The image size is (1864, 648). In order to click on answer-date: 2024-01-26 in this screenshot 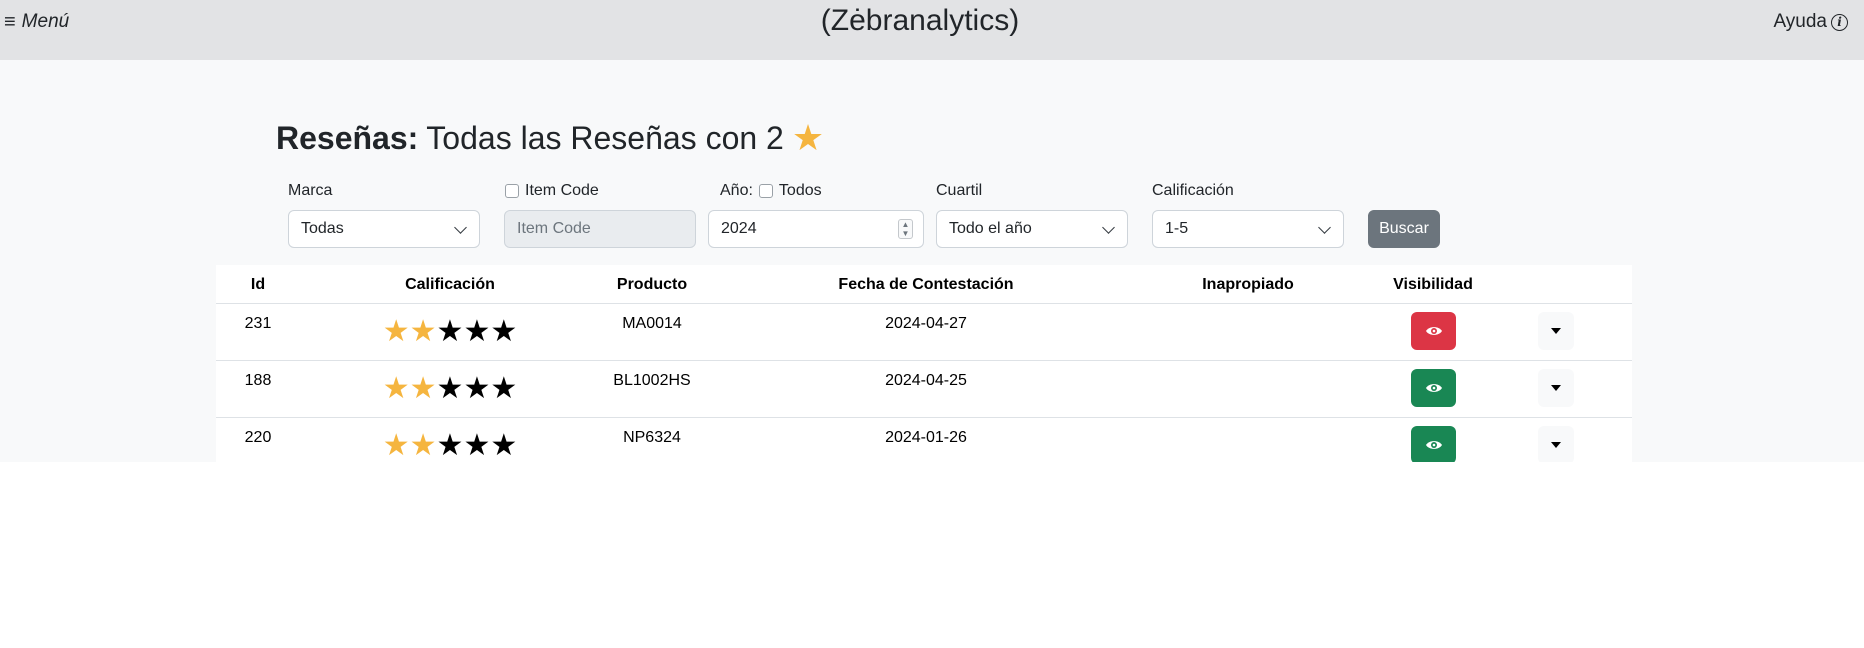, I will do `click(926, 437)`.